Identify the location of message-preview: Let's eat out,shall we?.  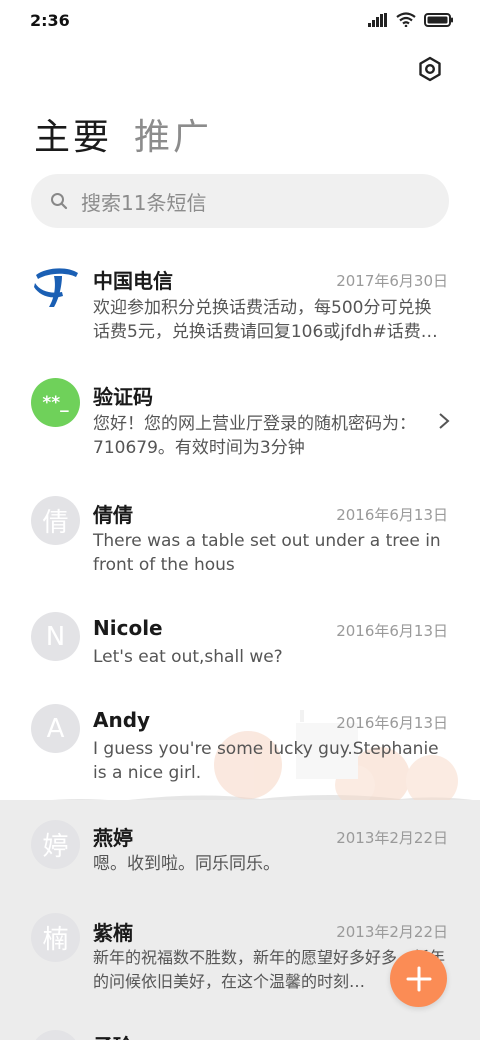
(188, 657).